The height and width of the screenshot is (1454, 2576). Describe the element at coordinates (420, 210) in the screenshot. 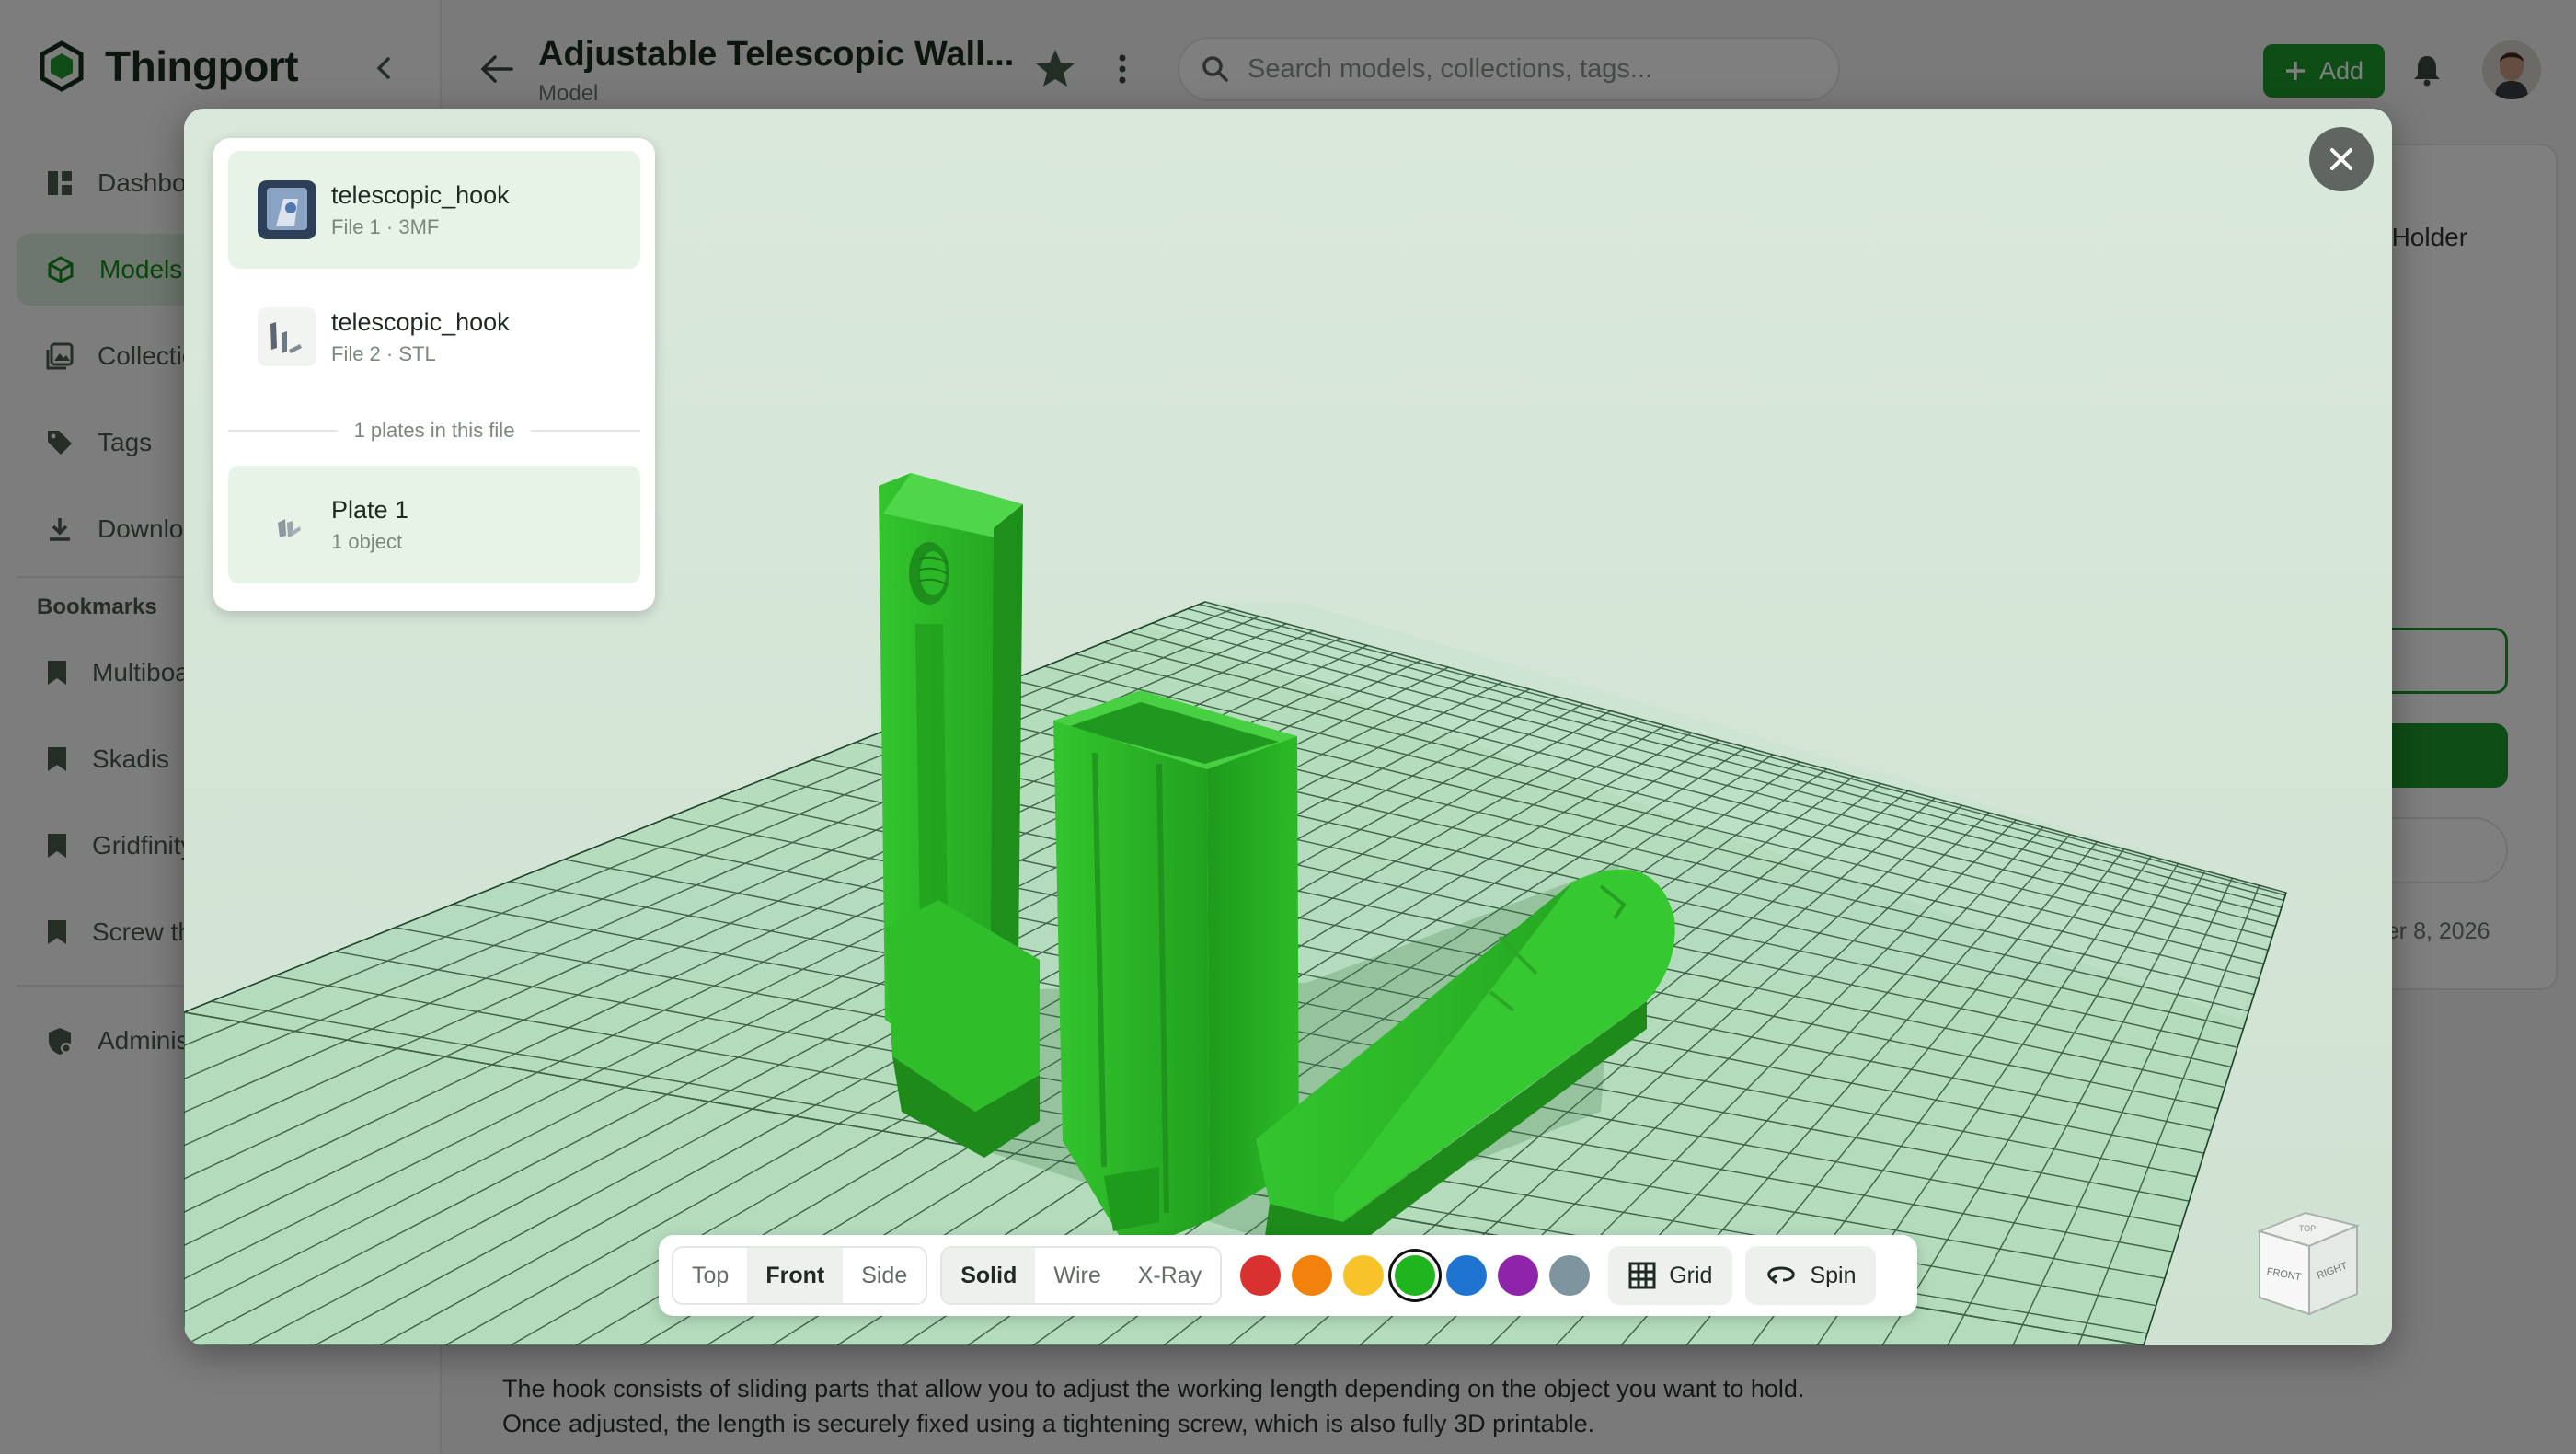

I see `file-item-text: telescopic_hook File 1 · 3MF` at that location.